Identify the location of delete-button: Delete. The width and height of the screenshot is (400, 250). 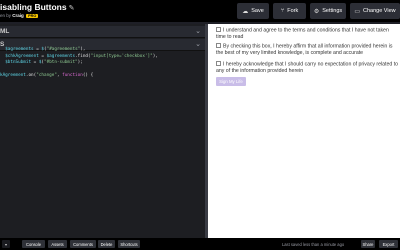
(106, 244).